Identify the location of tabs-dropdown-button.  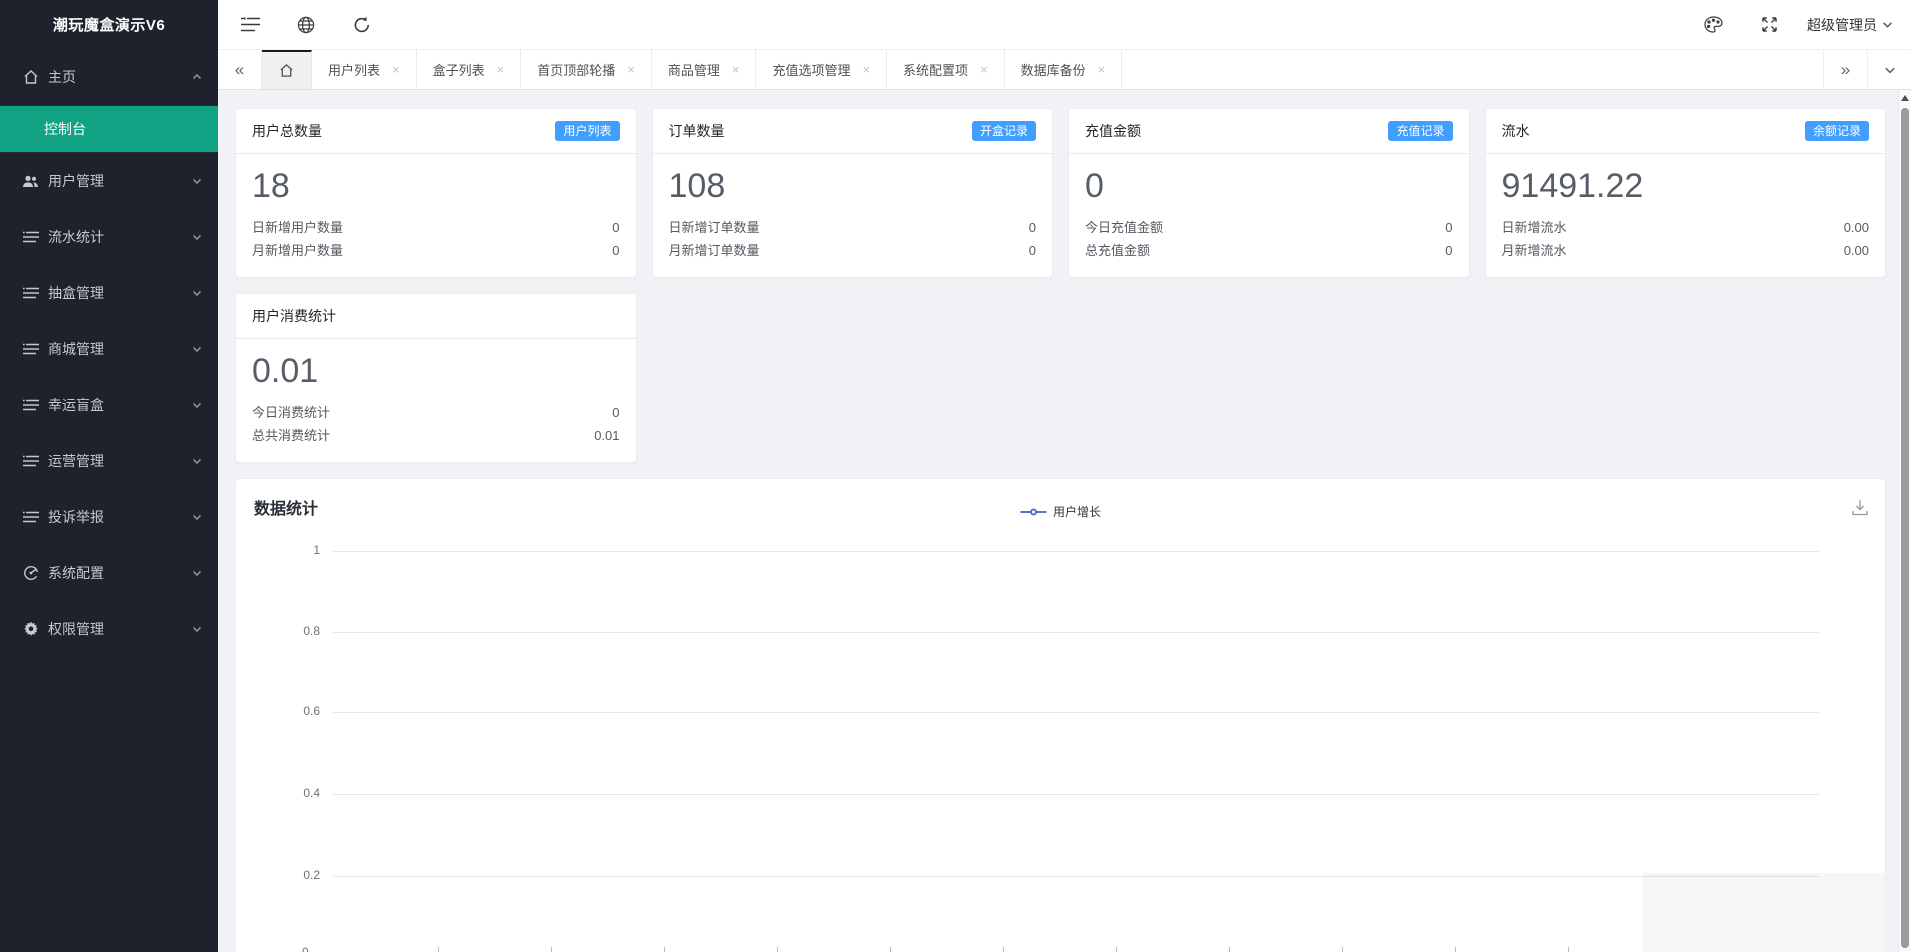
(1889, 69).